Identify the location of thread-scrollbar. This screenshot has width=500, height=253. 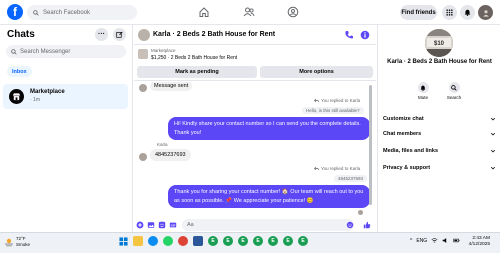
(370, 145).